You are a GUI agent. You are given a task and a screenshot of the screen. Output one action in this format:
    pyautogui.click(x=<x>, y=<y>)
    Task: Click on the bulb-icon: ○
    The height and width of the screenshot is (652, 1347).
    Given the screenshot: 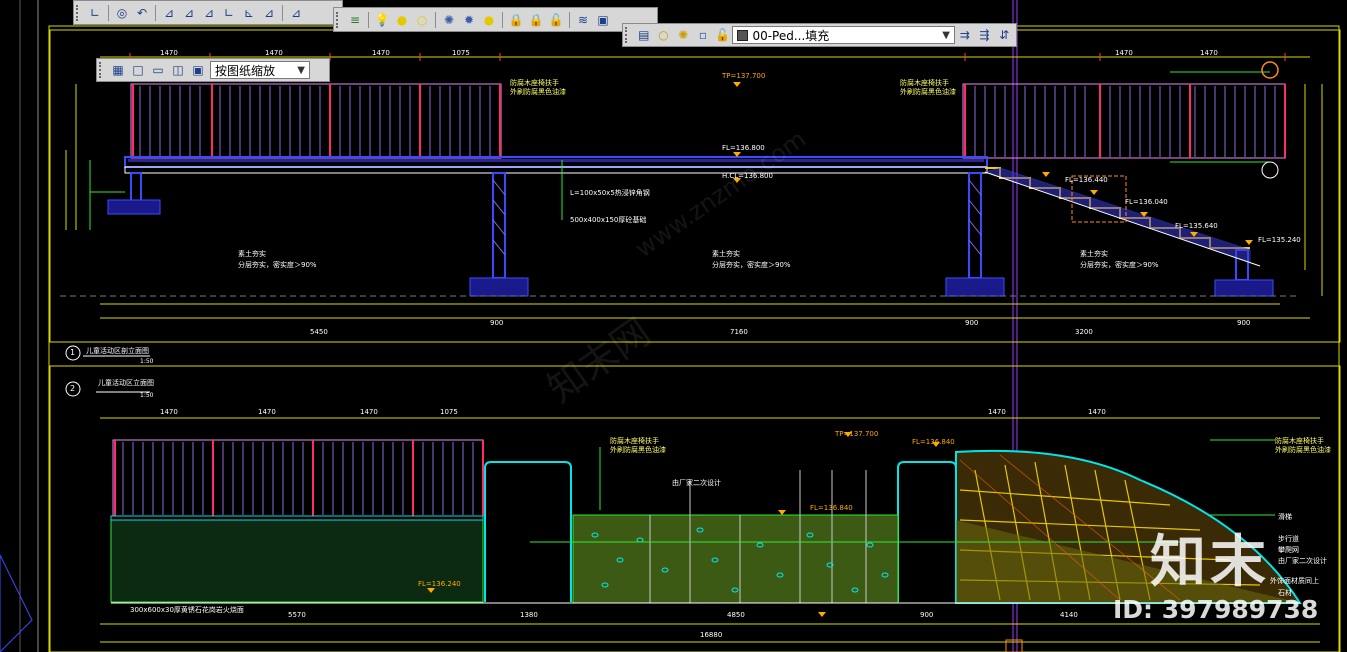 What is the action you would take?
    pyautogui.click(x=664, y=35)
    